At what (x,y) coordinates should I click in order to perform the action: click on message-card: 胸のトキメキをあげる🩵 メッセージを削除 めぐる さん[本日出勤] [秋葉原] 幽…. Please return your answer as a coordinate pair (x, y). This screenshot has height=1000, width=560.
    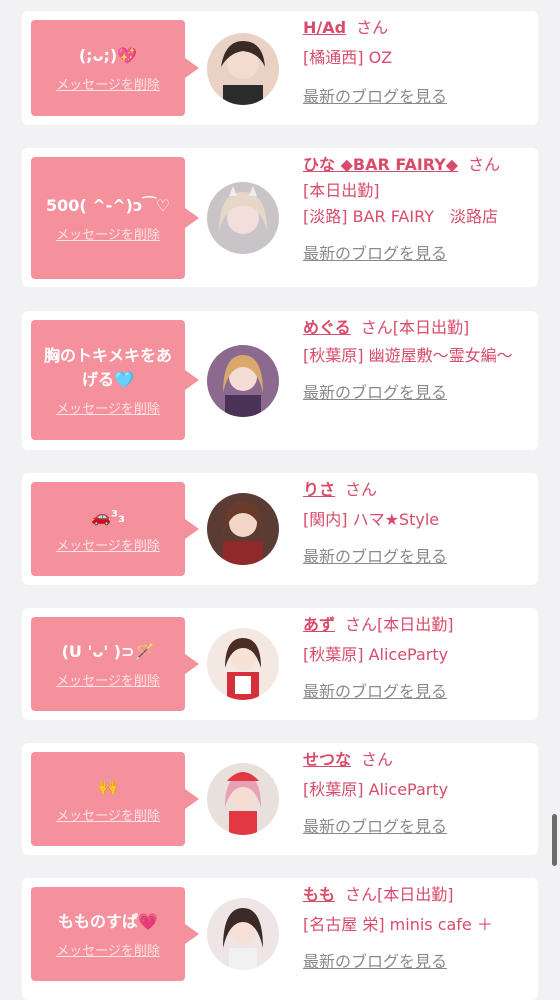
    Looking at the image, I should click on (280, 380).